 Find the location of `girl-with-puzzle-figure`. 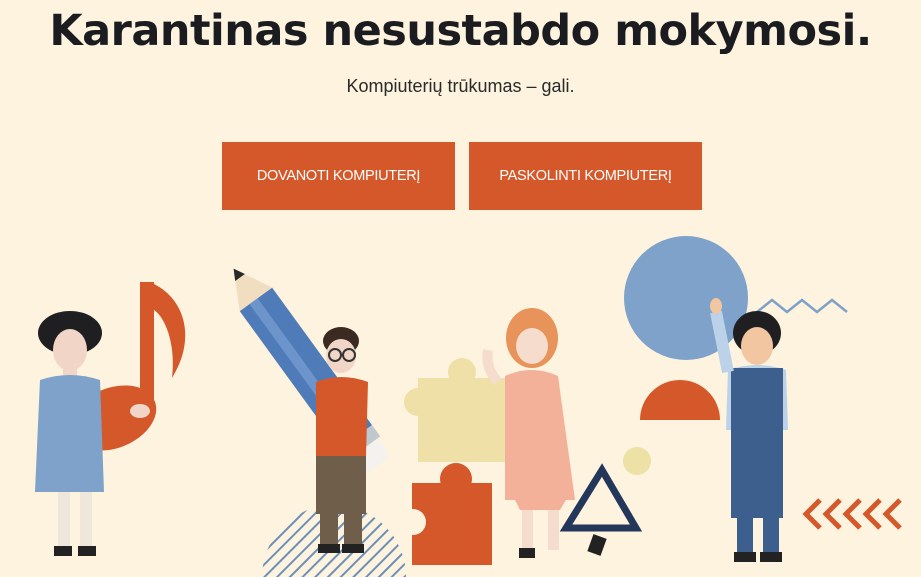

girl-with-puzzle-figure is located at coordinates (544, 433).